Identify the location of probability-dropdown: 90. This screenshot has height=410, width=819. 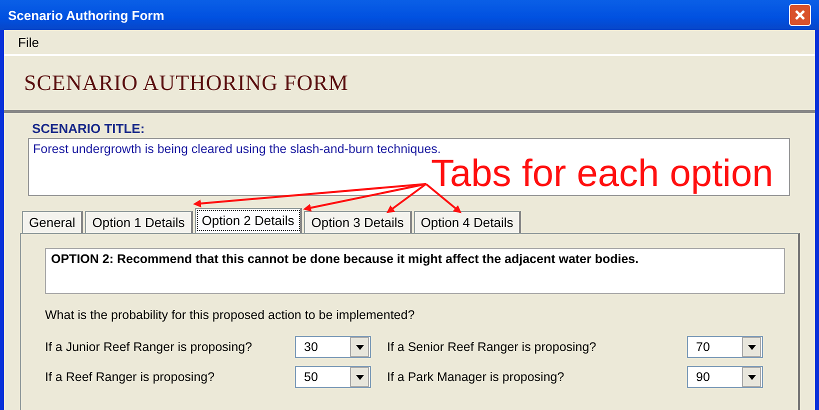
(725, 377).